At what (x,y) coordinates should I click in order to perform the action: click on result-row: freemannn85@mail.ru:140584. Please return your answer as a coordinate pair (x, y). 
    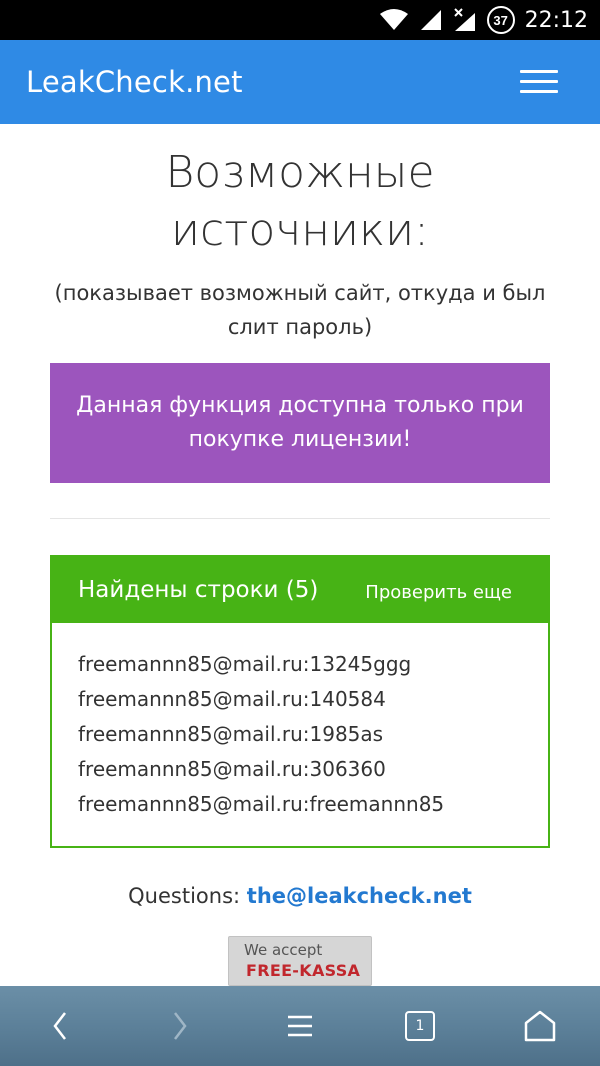
    Looking at the image, I should click on (232, 699).